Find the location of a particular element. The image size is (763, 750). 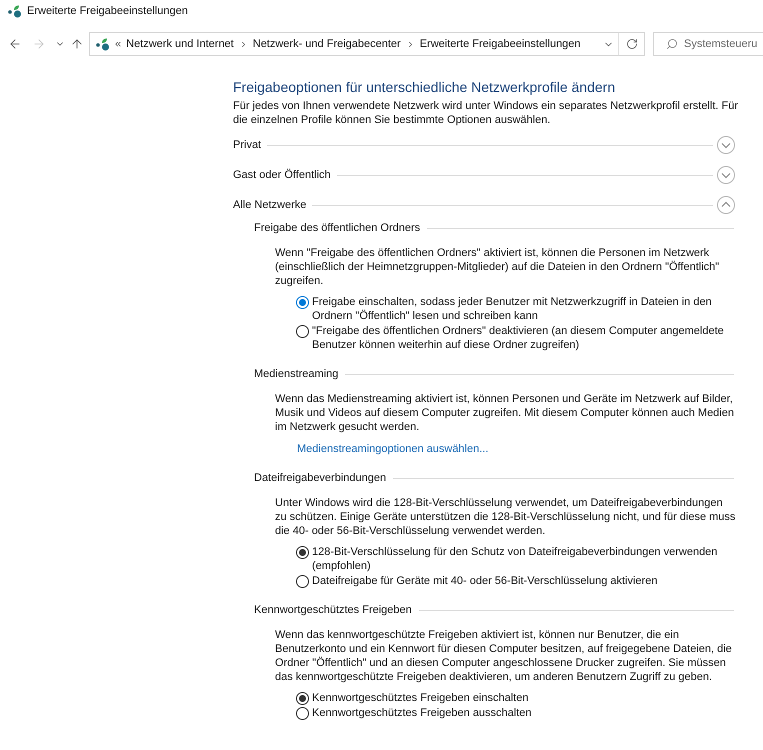

radio-option: Freigabe einschalten, sodass jeder Benutzer mit Netzwerkzugriff in Dateien in den Ordnern "Öffentlich" lesen und schreiben kann is located at coordinates (516, 309).